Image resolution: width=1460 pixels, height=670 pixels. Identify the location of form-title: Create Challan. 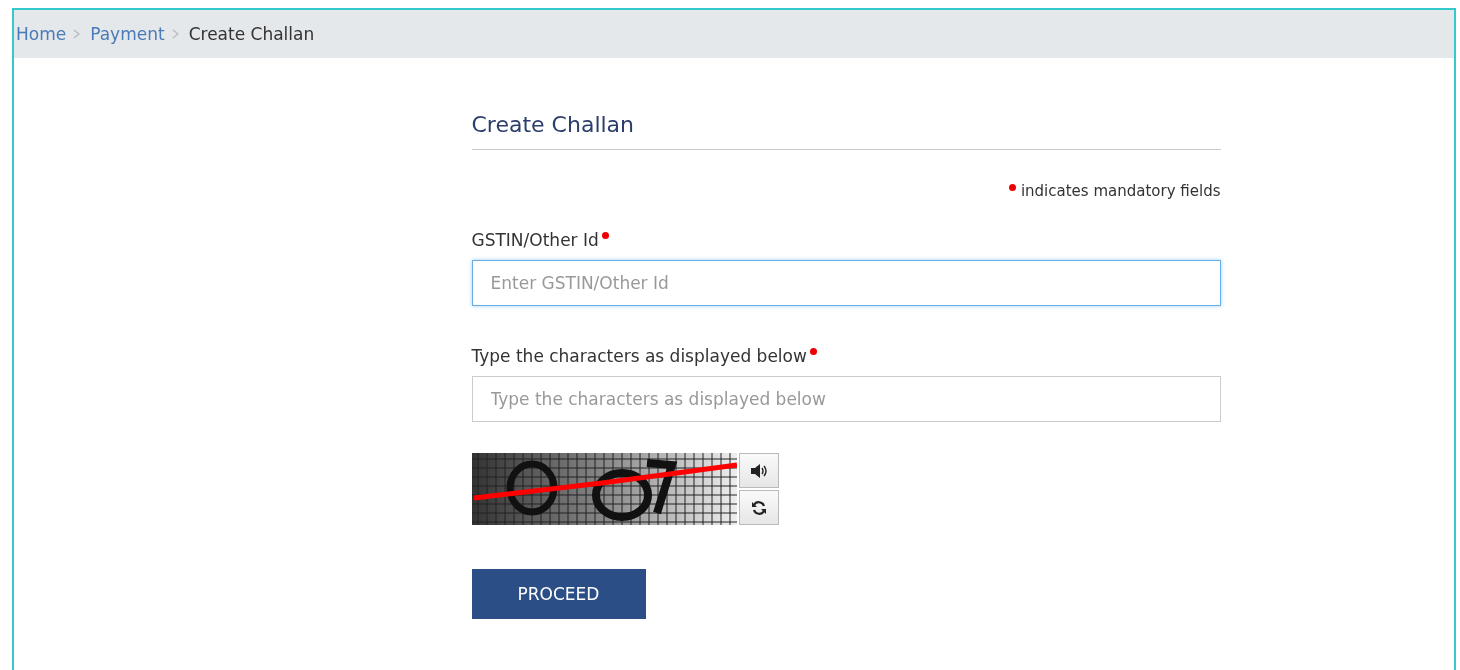
(846, 131).